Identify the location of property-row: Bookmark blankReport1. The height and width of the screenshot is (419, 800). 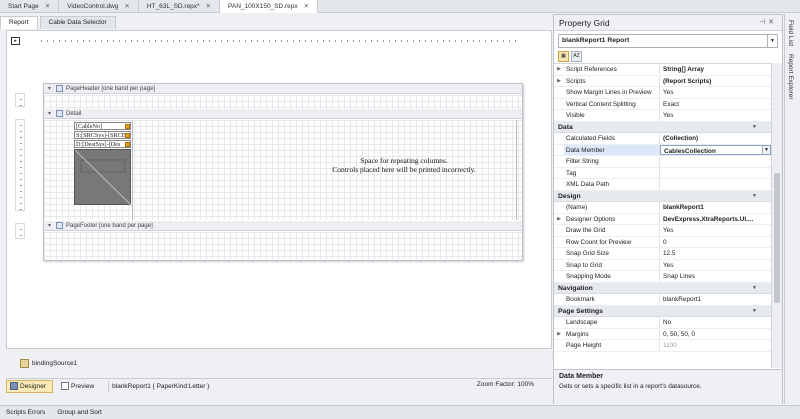
(662, 300).